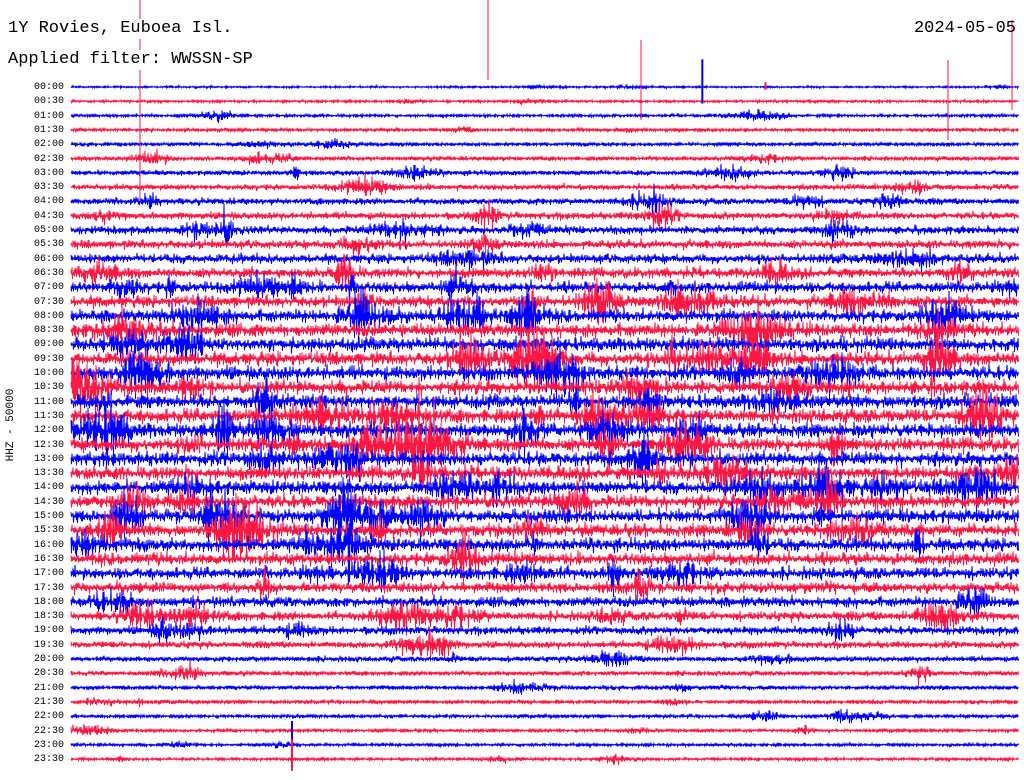 The width and height of the screenshot is (1024, 780). Describe the element at coordinates (48, 216) in the screenshot. I see `time-tick-label: 04:30` at that location.